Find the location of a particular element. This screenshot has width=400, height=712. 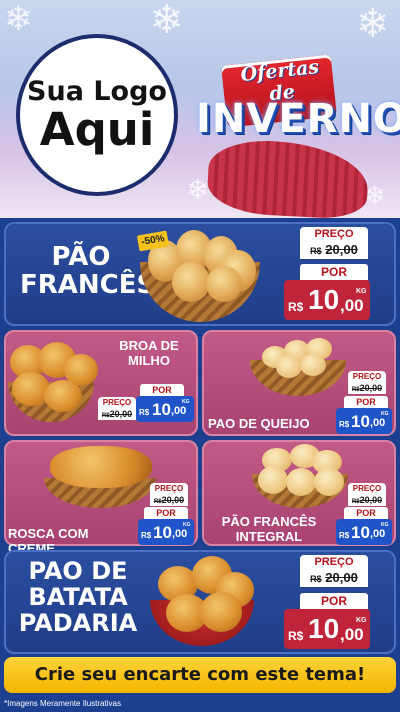

logo-line-2: Aqui is located at coordinates (97, 130).